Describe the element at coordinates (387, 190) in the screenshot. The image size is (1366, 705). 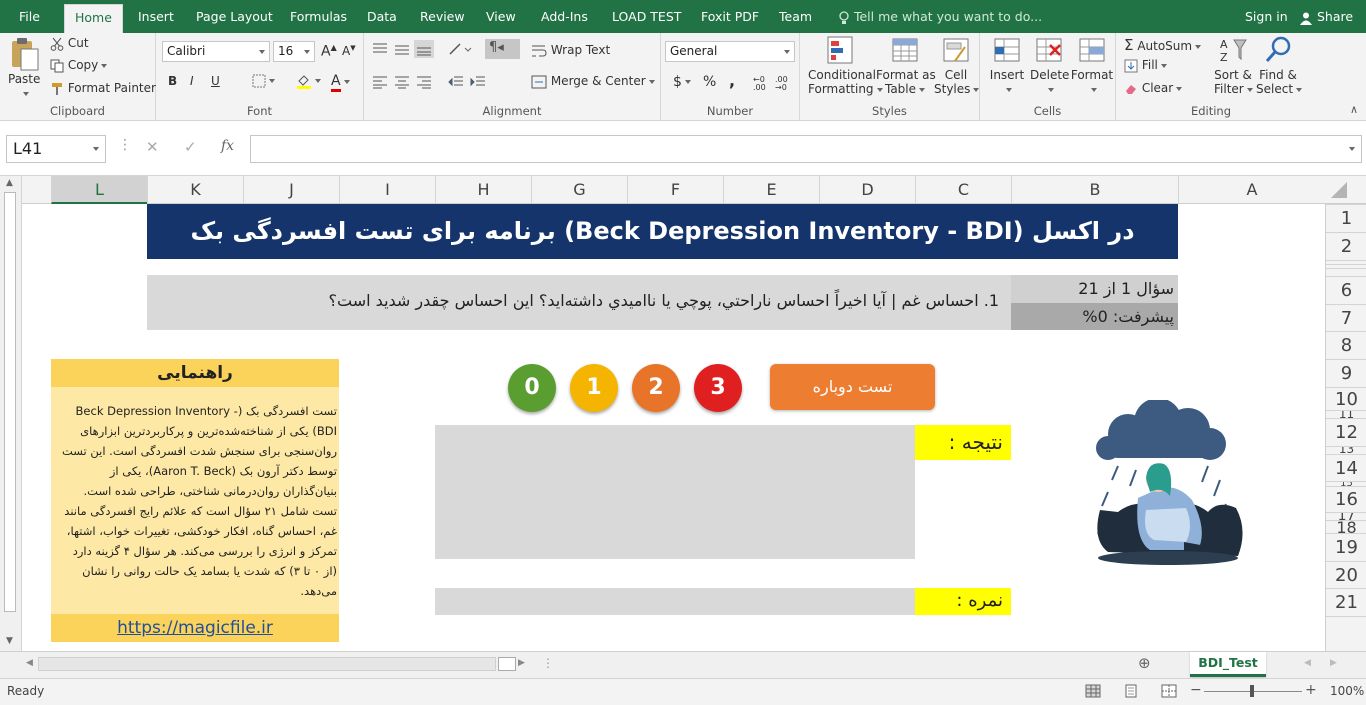
I see `column-header-i: I` at that location.